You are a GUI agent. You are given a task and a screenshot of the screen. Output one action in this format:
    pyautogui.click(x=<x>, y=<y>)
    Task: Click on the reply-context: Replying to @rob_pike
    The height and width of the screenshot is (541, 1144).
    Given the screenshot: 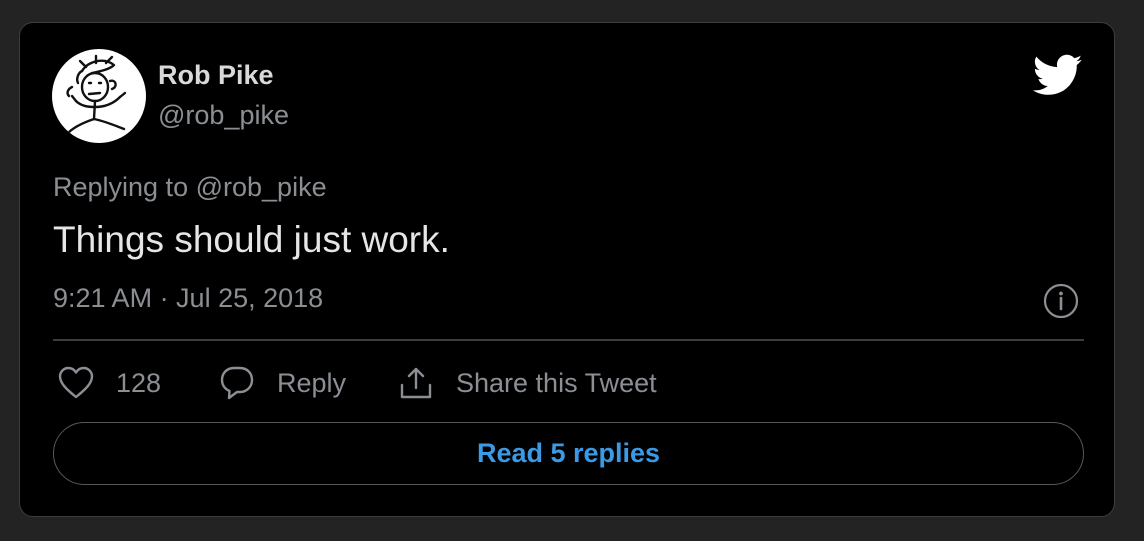 What is the action you would take?
    pyautogui.click(x=190, y=187)
    